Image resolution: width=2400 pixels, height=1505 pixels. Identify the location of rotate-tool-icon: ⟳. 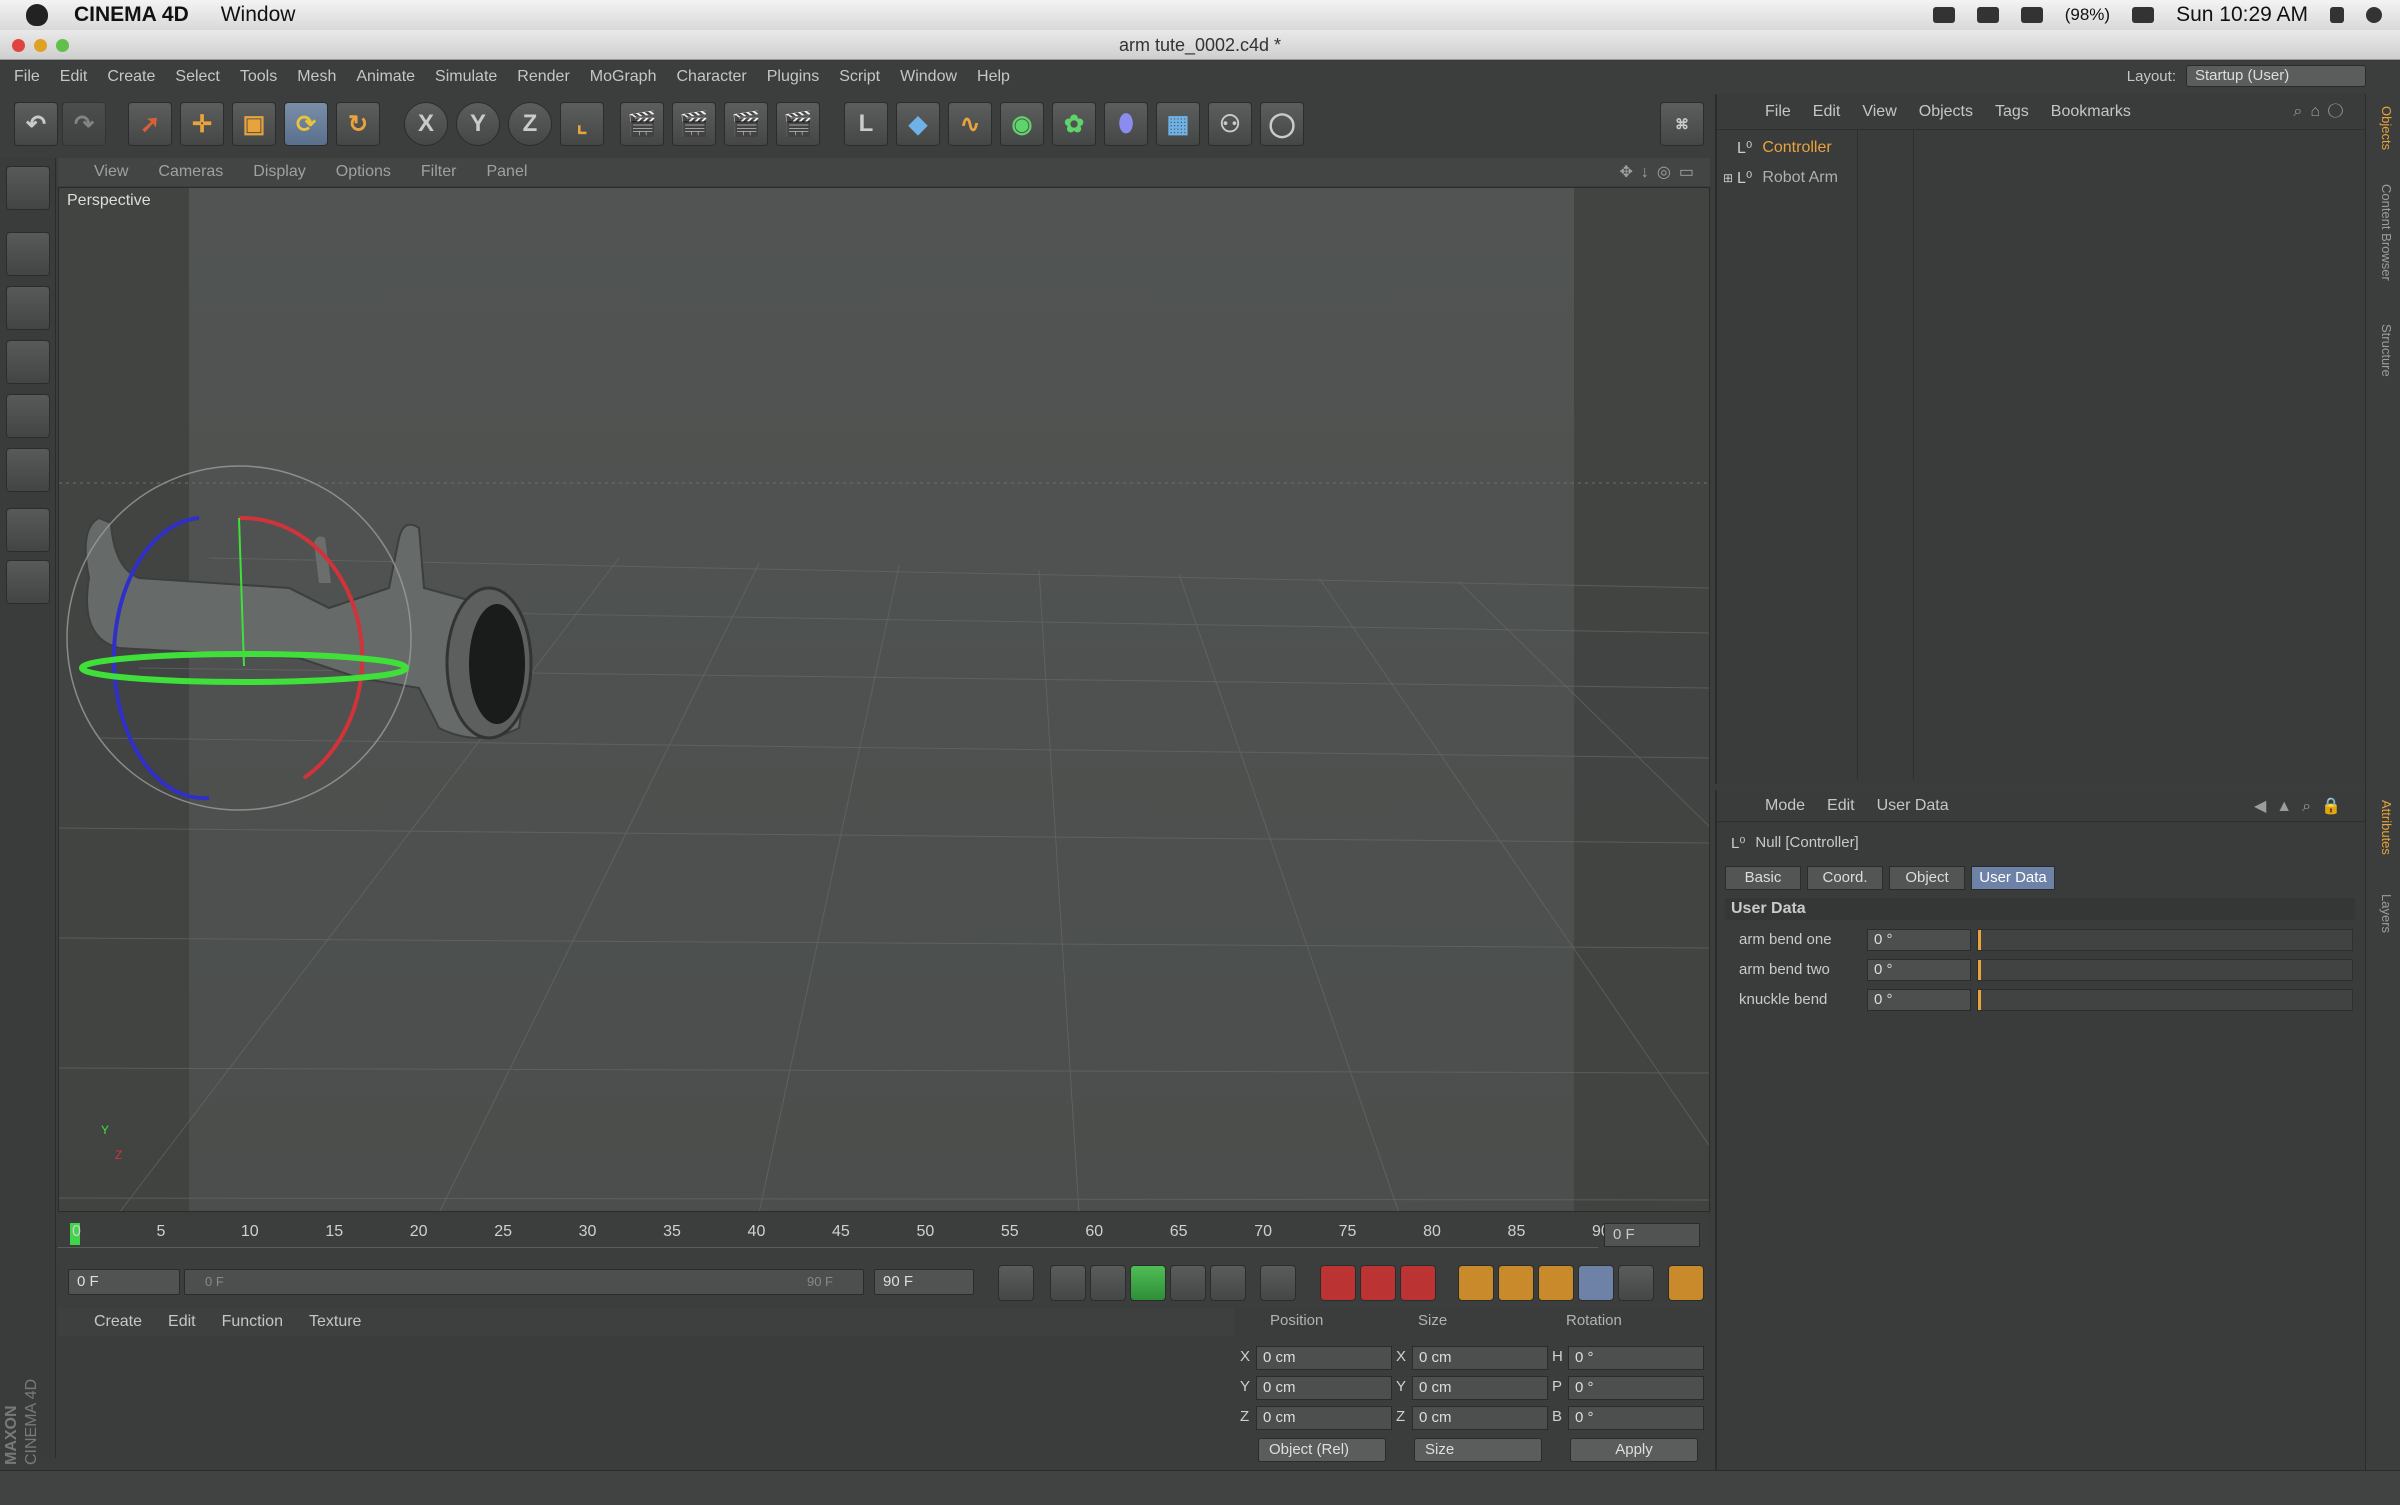
(306, 124).